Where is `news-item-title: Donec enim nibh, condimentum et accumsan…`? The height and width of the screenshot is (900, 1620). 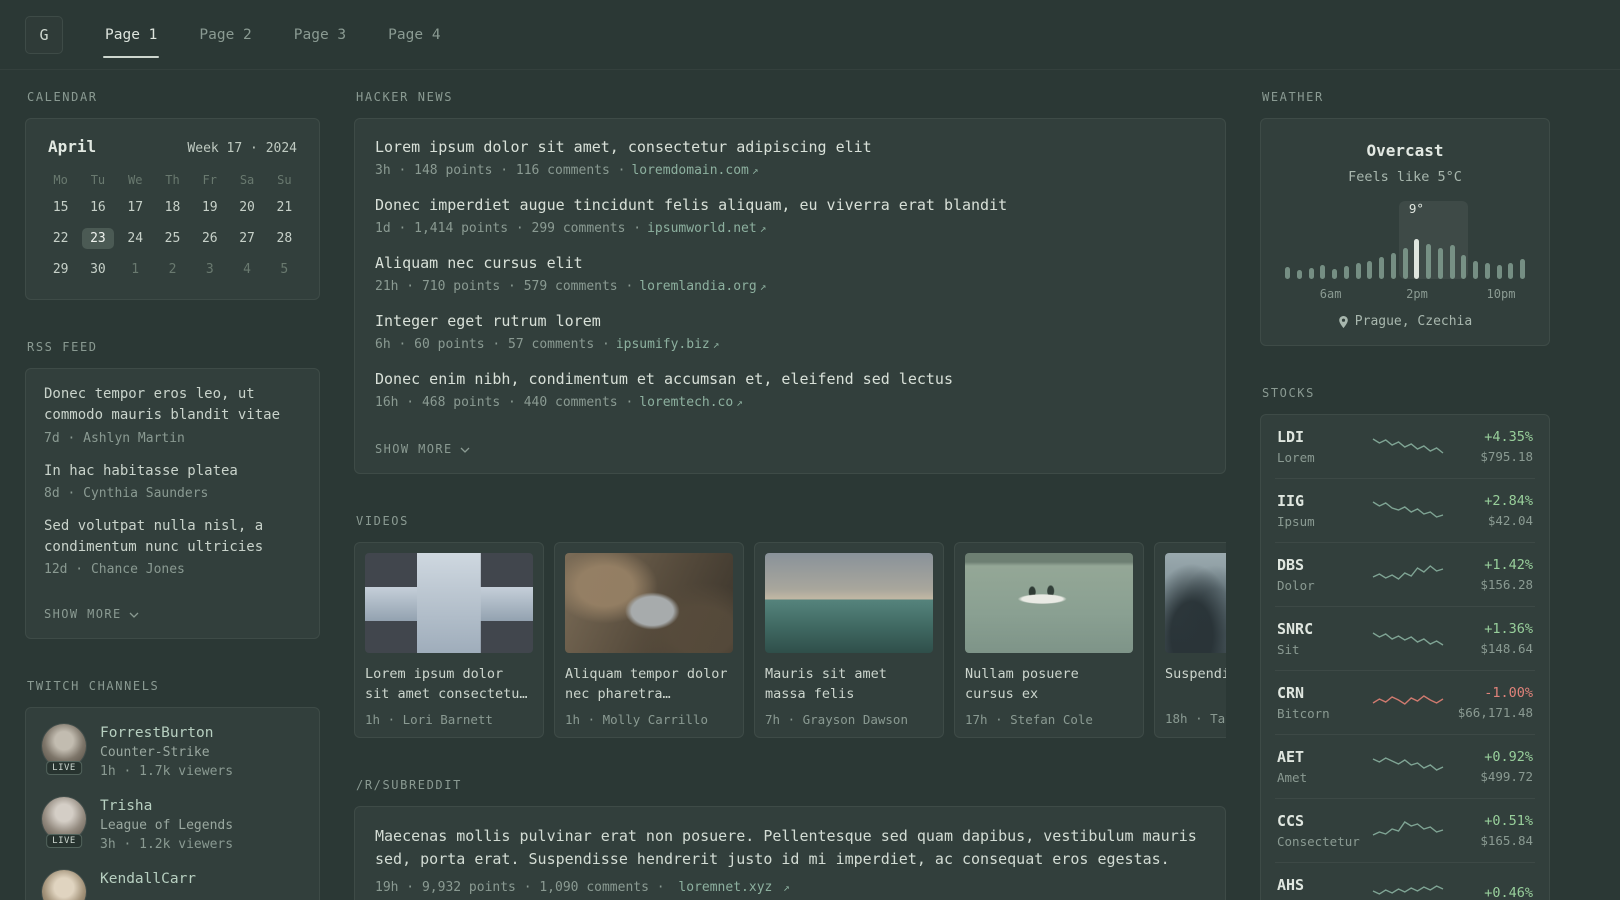
news-item-title: Donec enim nibh, condimentum et accumsan… is located at coordinates (790, 379).